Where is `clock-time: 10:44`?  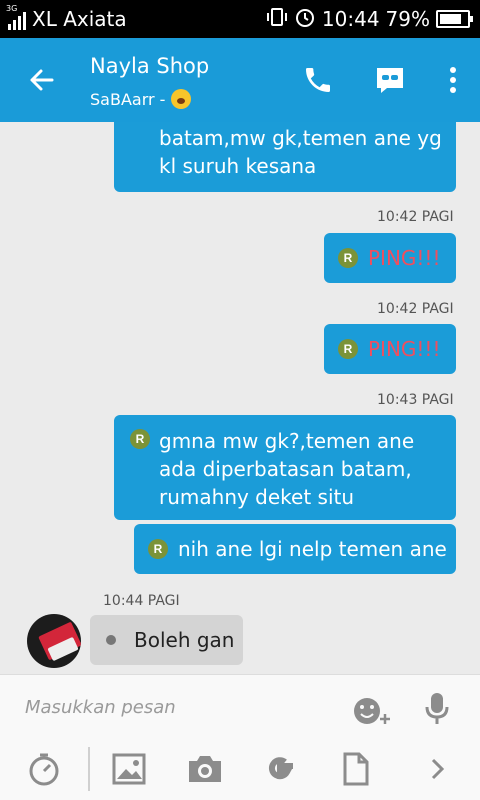
clock-time: 10:44 is located at coordinates (350, 19).